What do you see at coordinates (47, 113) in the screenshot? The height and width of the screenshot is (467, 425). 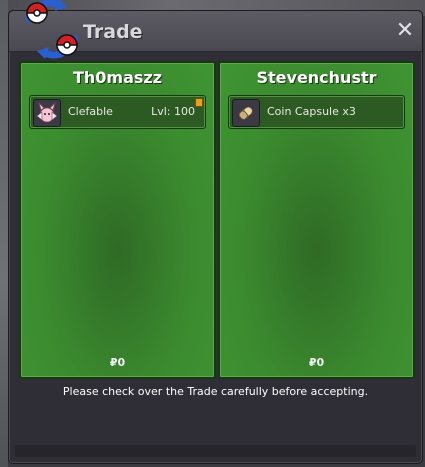 I see `clefable-sprite-icon` at bounding box center [47, 113].